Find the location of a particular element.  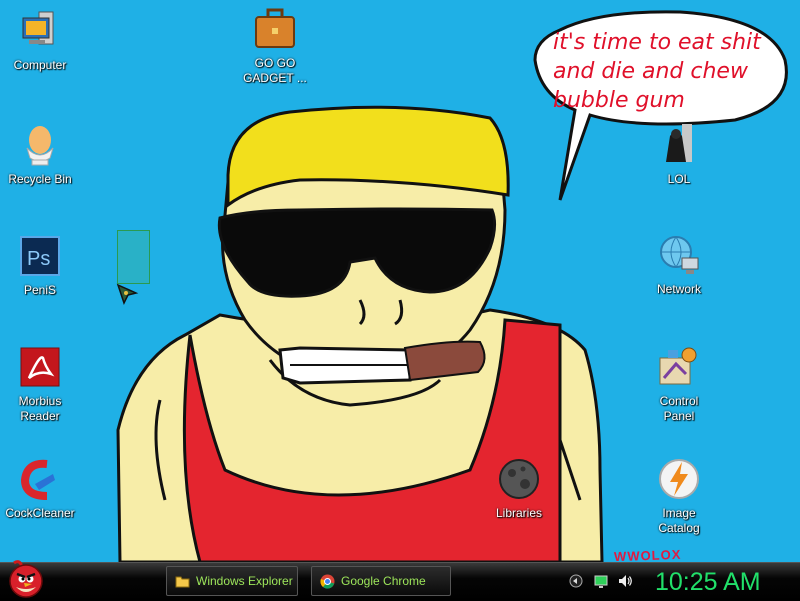

taskbar-button-google-chrome: Google Chrome is located at coordinates (381, 581).